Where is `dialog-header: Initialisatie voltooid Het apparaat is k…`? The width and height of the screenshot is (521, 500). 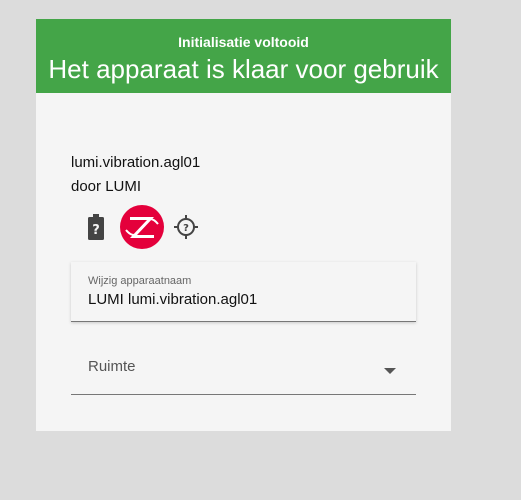 dialog-header: Initialisatie voltooid Het apparaat is k… is located at coordinates (243, 56).